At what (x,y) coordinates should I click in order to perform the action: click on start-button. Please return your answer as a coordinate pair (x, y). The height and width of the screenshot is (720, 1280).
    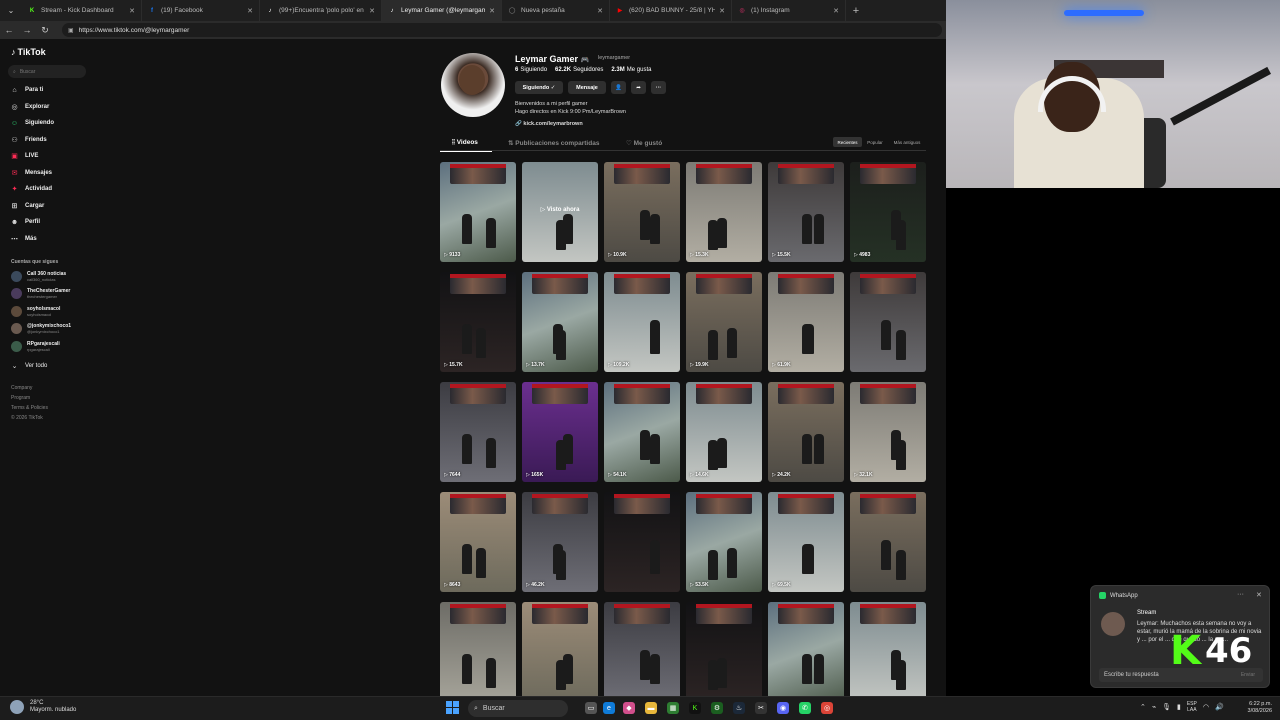
    Looking at the image, I should click on (452, 707).